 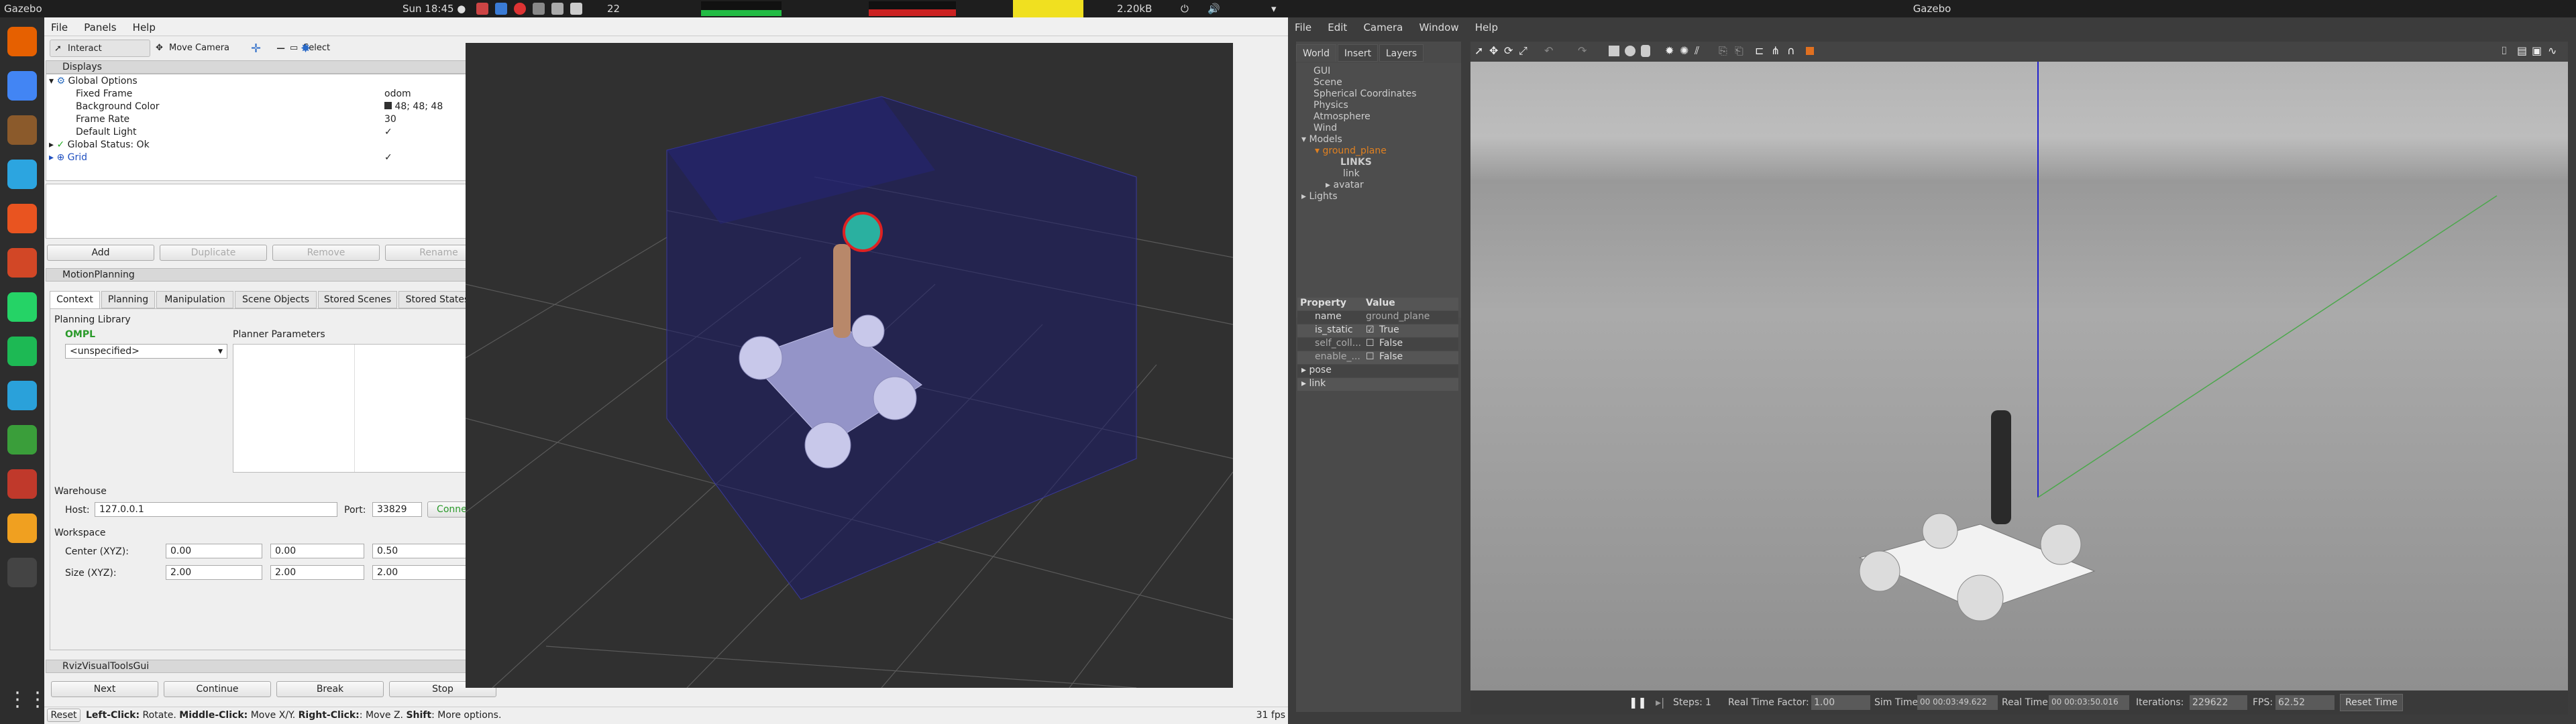 I want to click on tab-manipulation: Manipulation, so click(x=194, y=299).